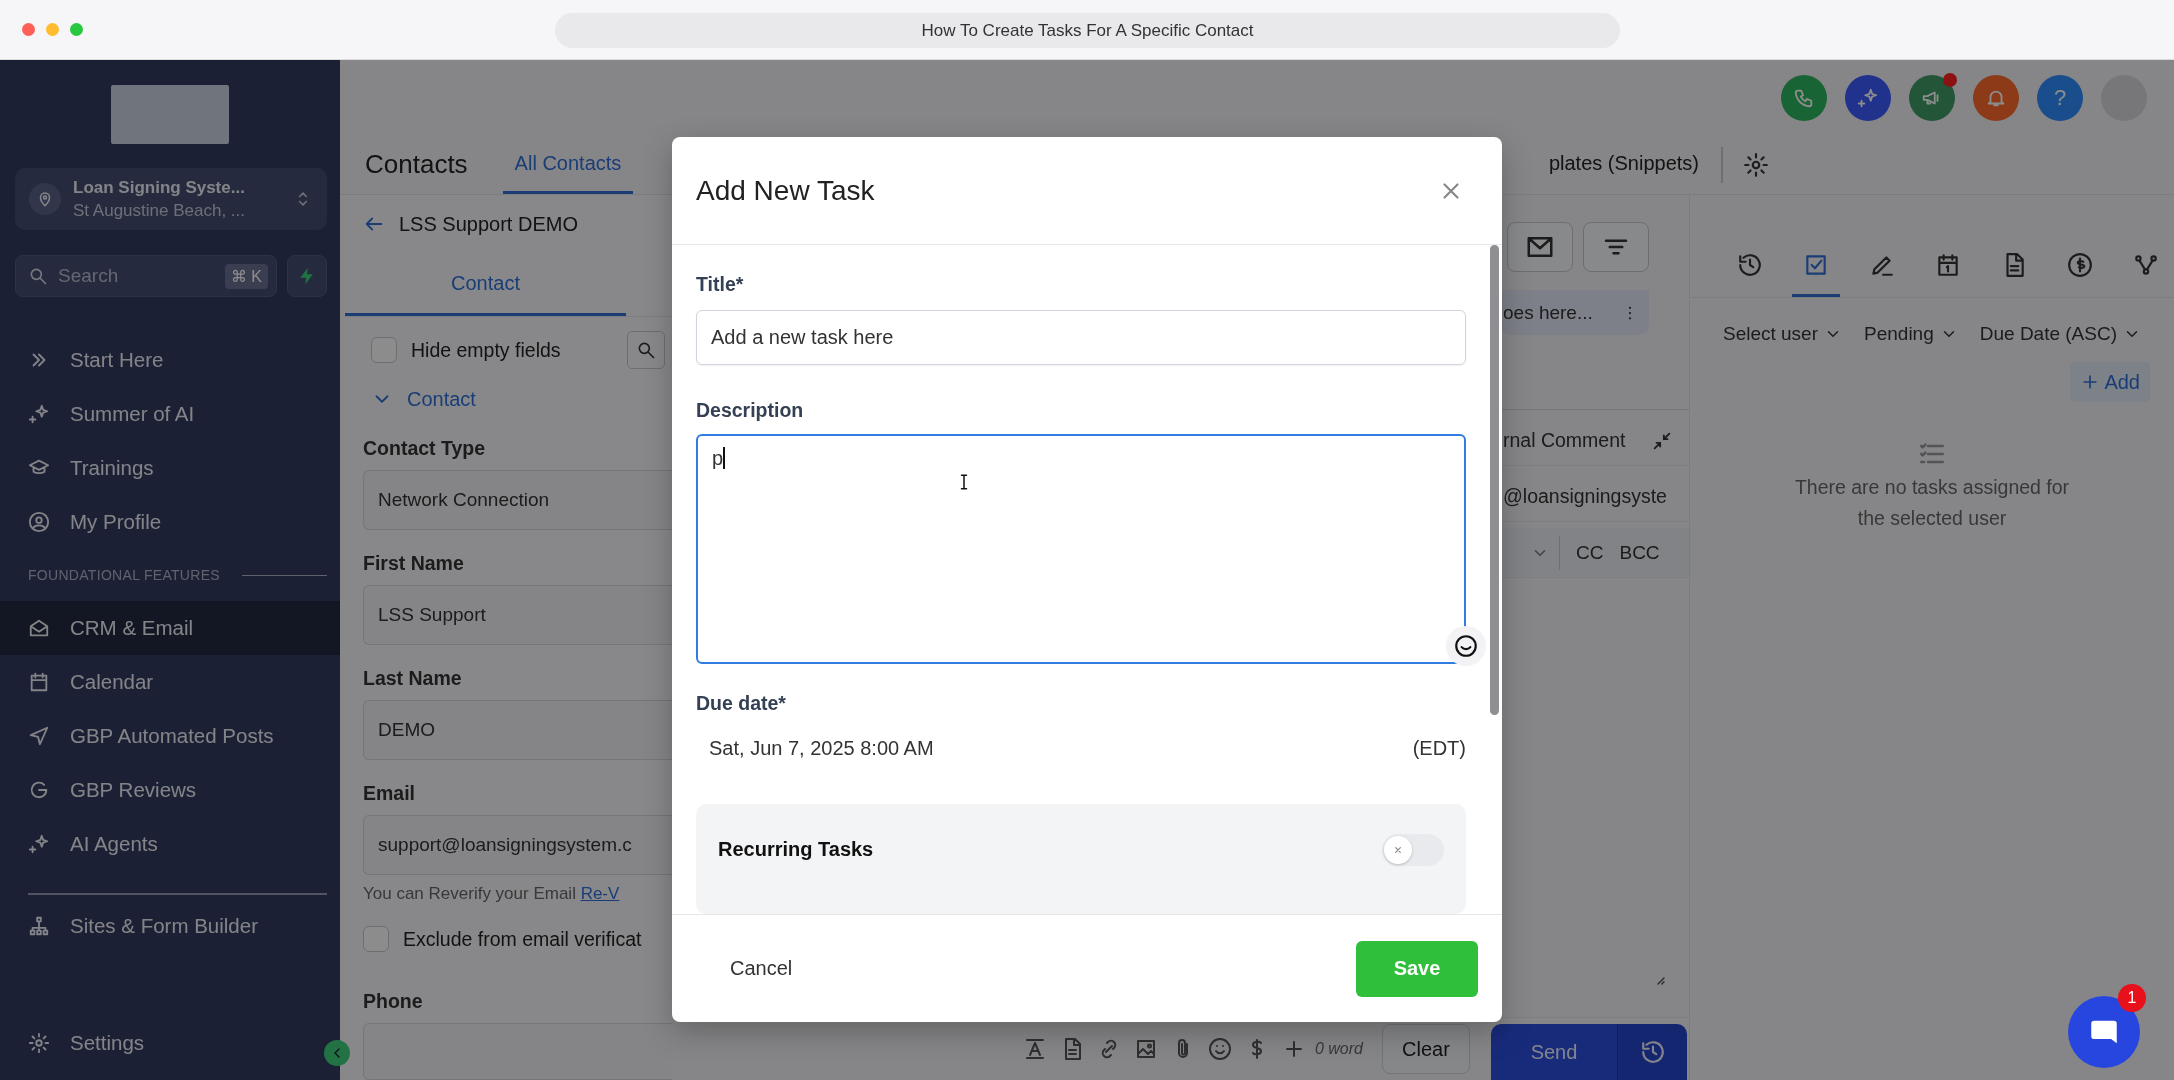 Image resolution: width=2174 pixels, height=1080 pixels. What do you see at coordinates (1413, 850) in the screenshot?
I see `toggle-switch` at bounding box center [1413, 850].